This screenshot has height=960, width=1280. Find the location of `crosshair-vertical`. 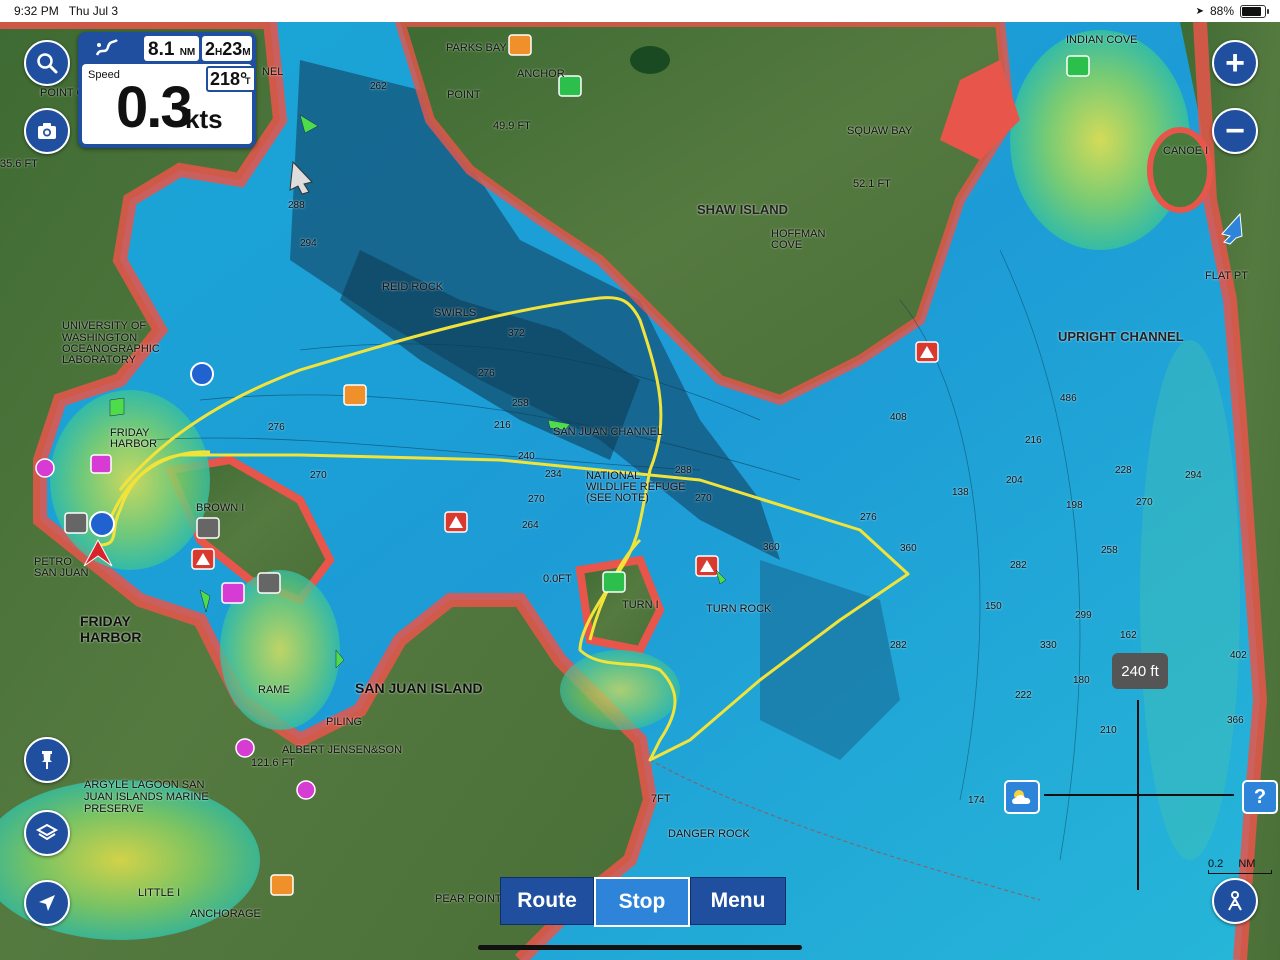

crosshair-vertical is located at coordinates (1138, 795).